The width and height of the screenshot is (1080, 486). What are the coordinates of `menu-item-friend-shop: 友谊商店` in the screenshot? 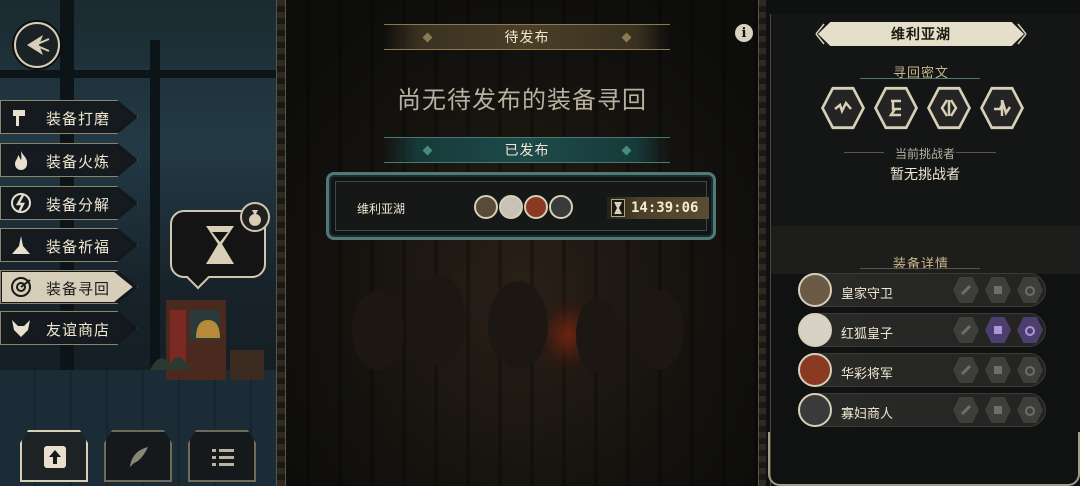 It's located at (69, 328).